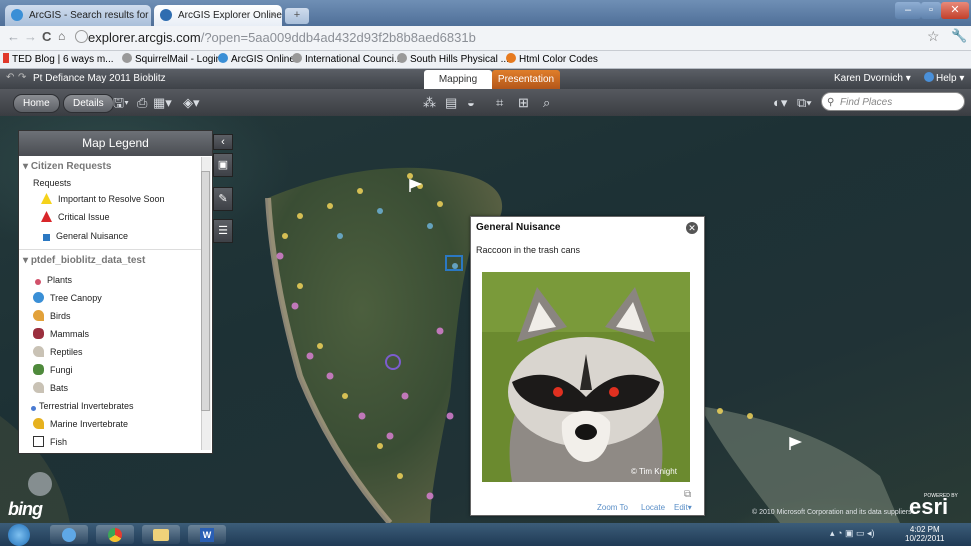  I want to click on basemap-icon: ◒, so click(471, 102).